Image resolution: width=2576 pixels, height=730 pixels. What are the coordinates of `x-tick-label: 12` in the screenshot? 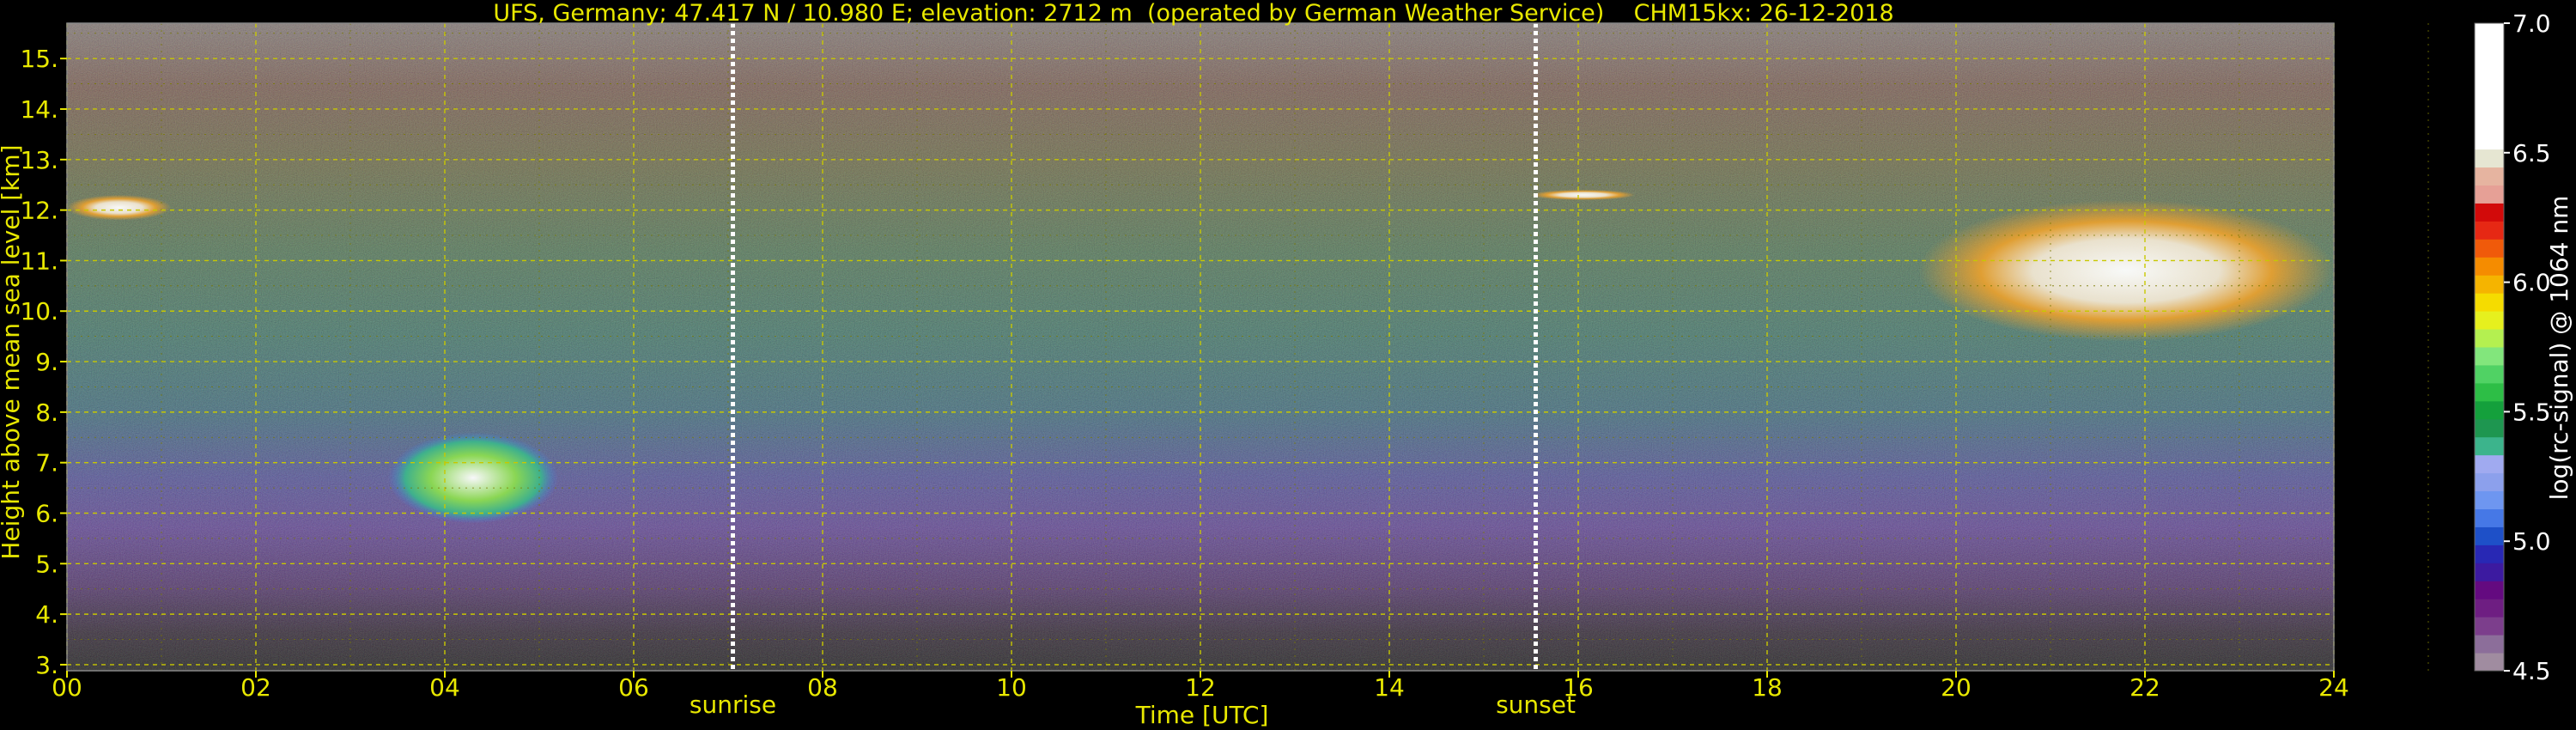 It's located at (1200, 687).